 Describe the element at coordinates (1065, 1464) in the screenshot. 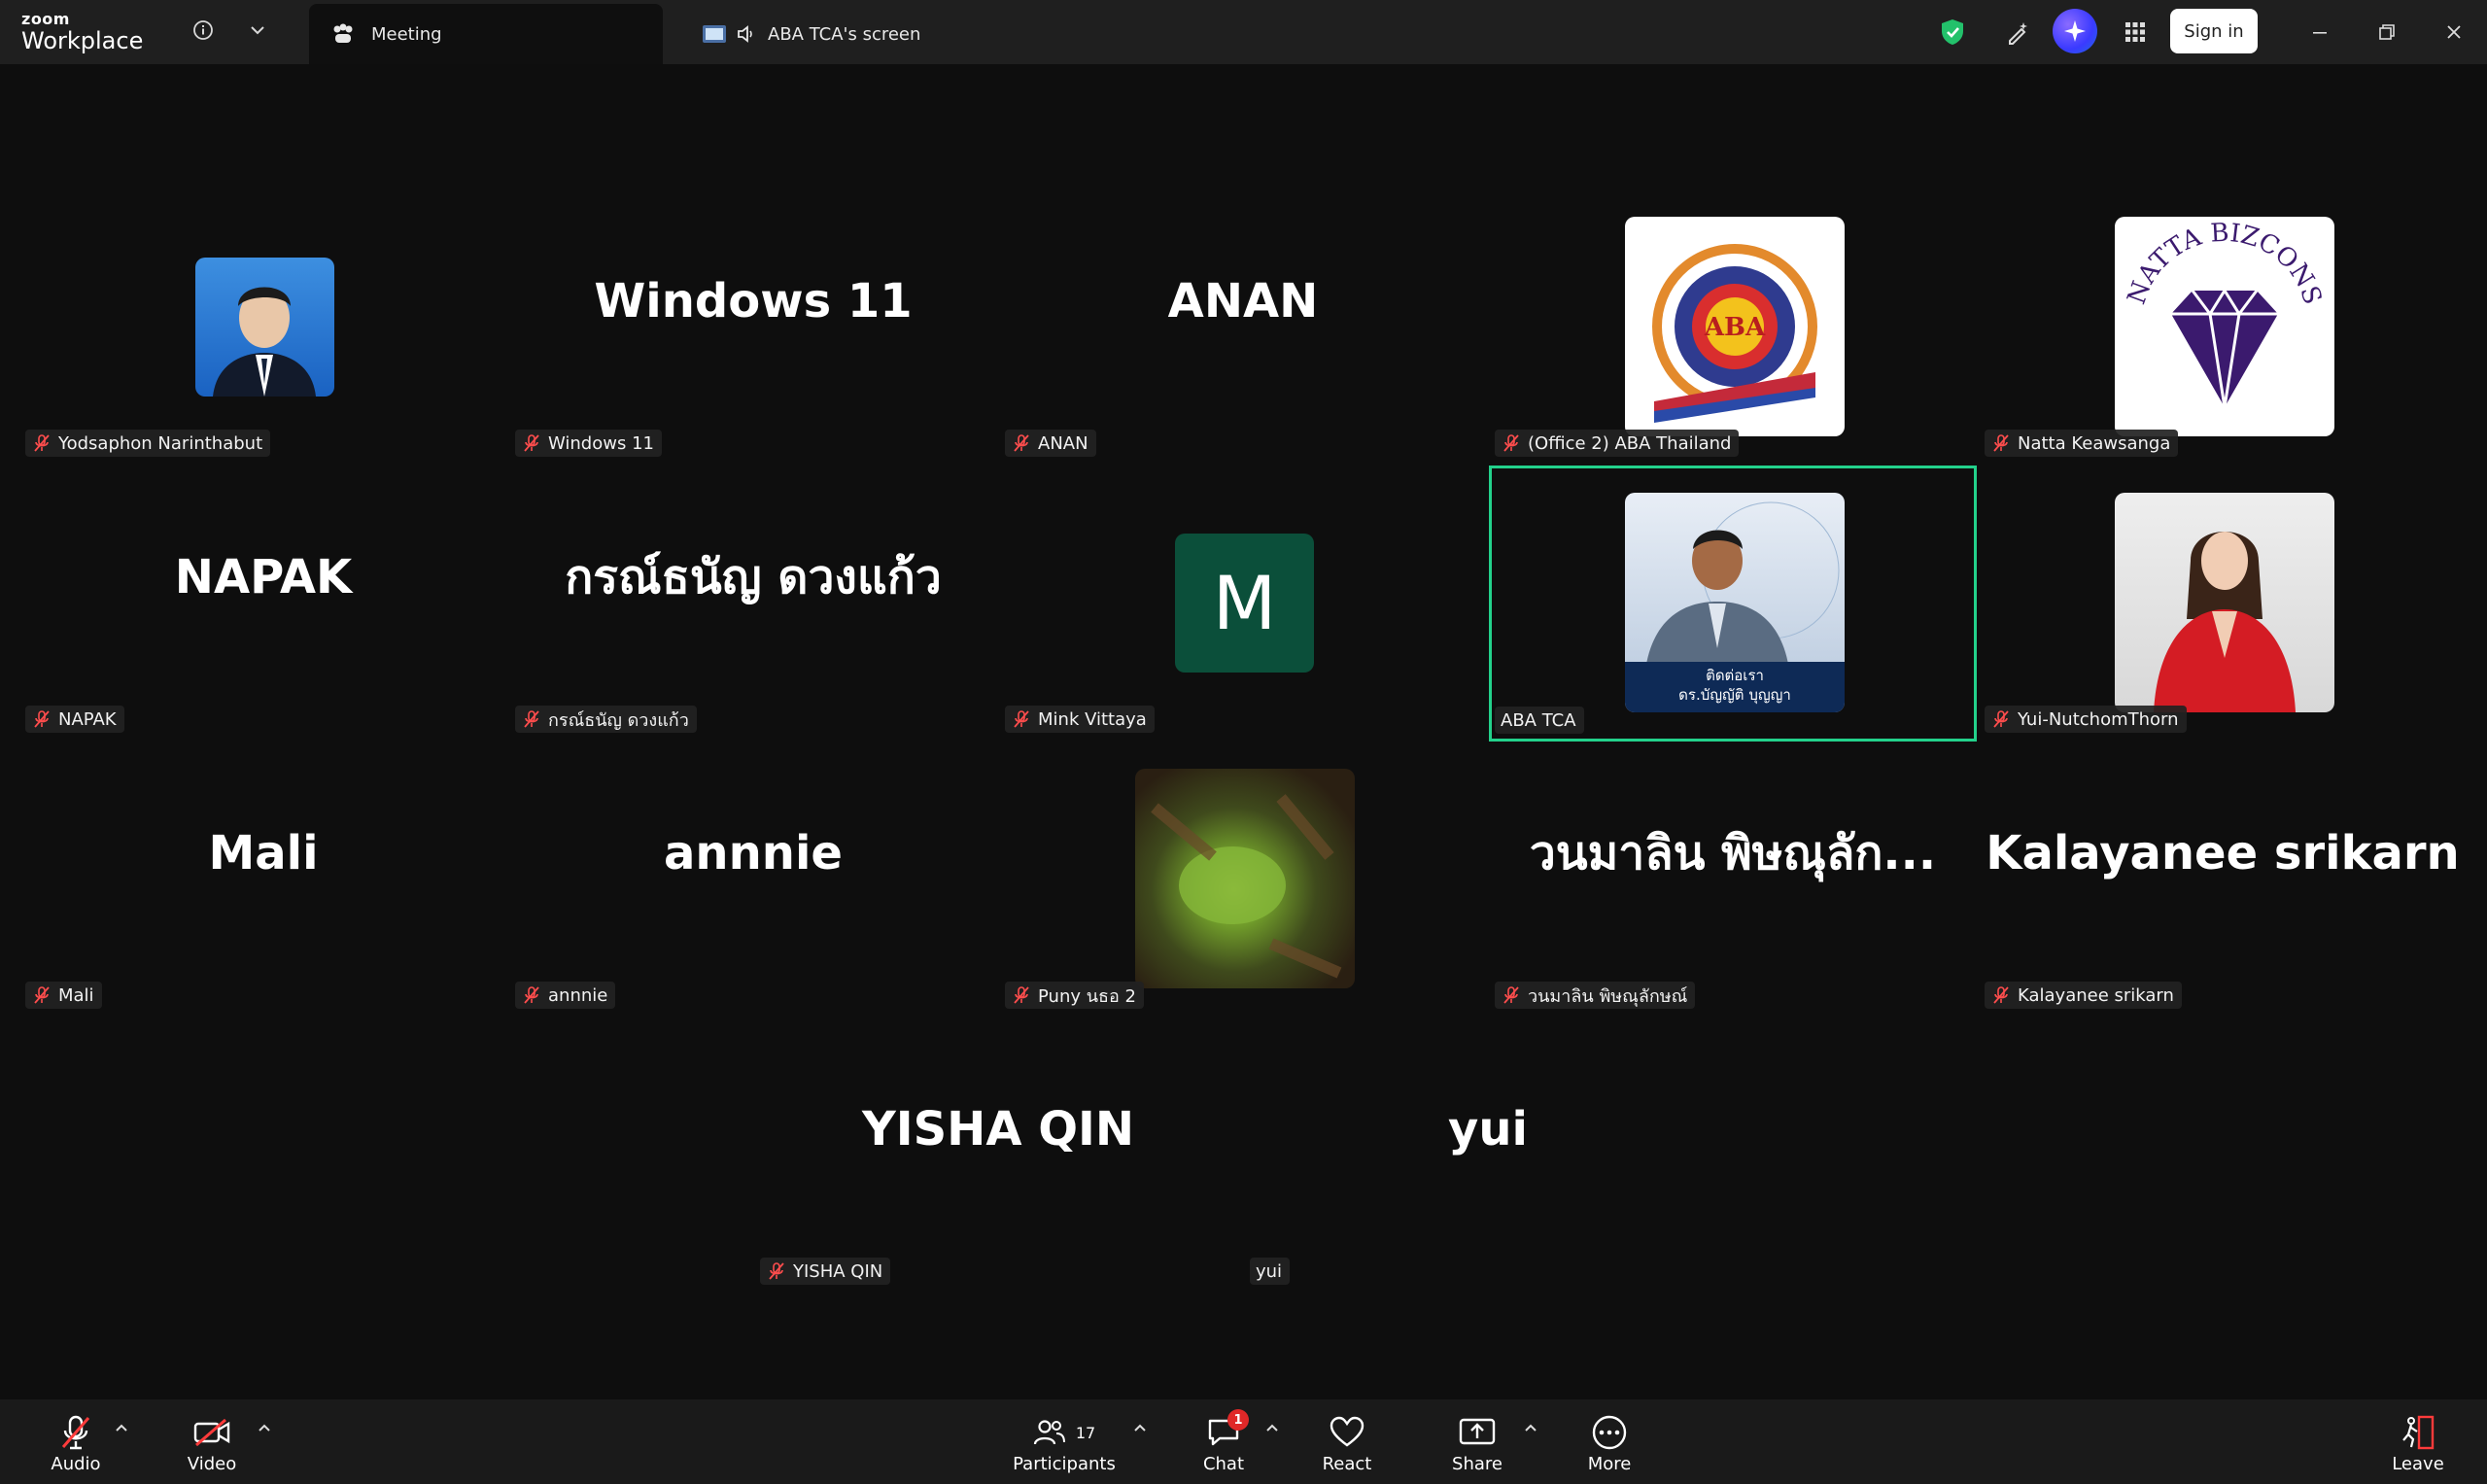

I see `participants-label: Participants` at that location.